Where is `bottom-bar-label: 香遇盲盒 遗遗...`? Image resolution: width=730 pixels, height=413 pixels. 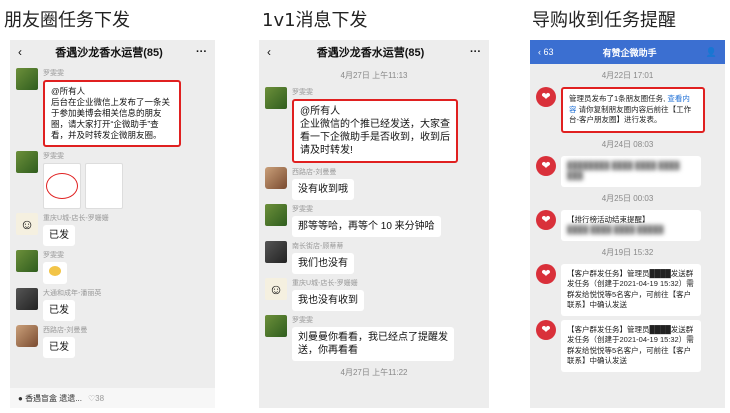 bottom-bar-label: 香遇盲盒 遗遗... is located at coordinates (53, 398).